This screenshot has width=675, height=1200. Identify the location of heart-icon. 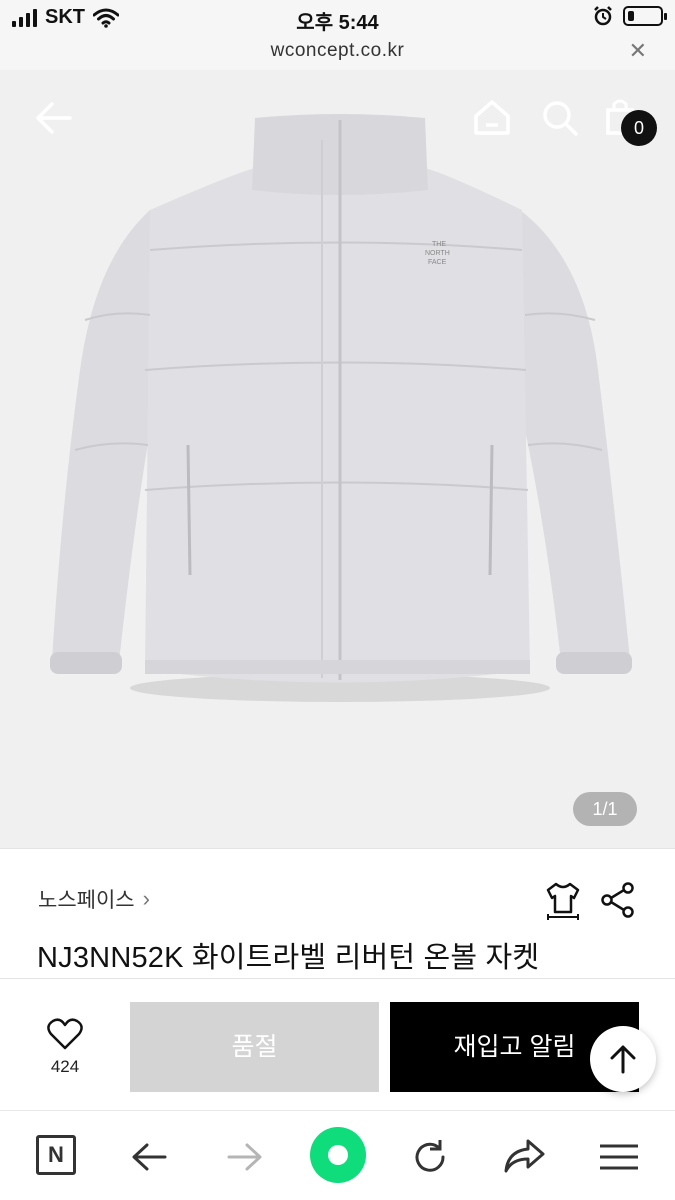
(65, 1034).